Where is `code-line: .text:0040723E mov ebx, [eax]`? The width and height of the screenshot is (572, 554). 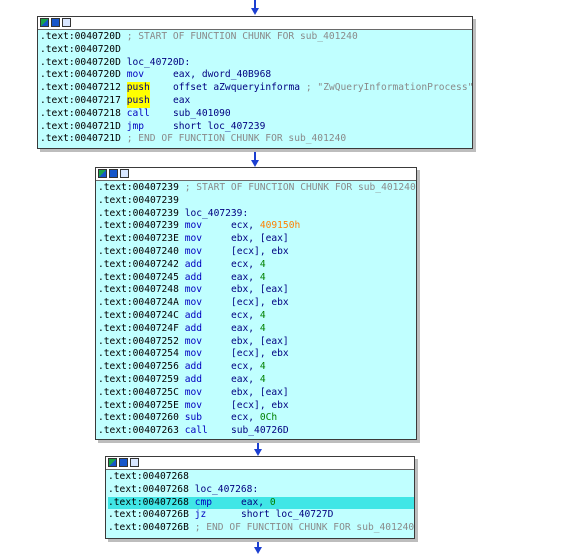
code-line: .text:0040723E mov ebx, [eax] is located at coordinates (257, 239).